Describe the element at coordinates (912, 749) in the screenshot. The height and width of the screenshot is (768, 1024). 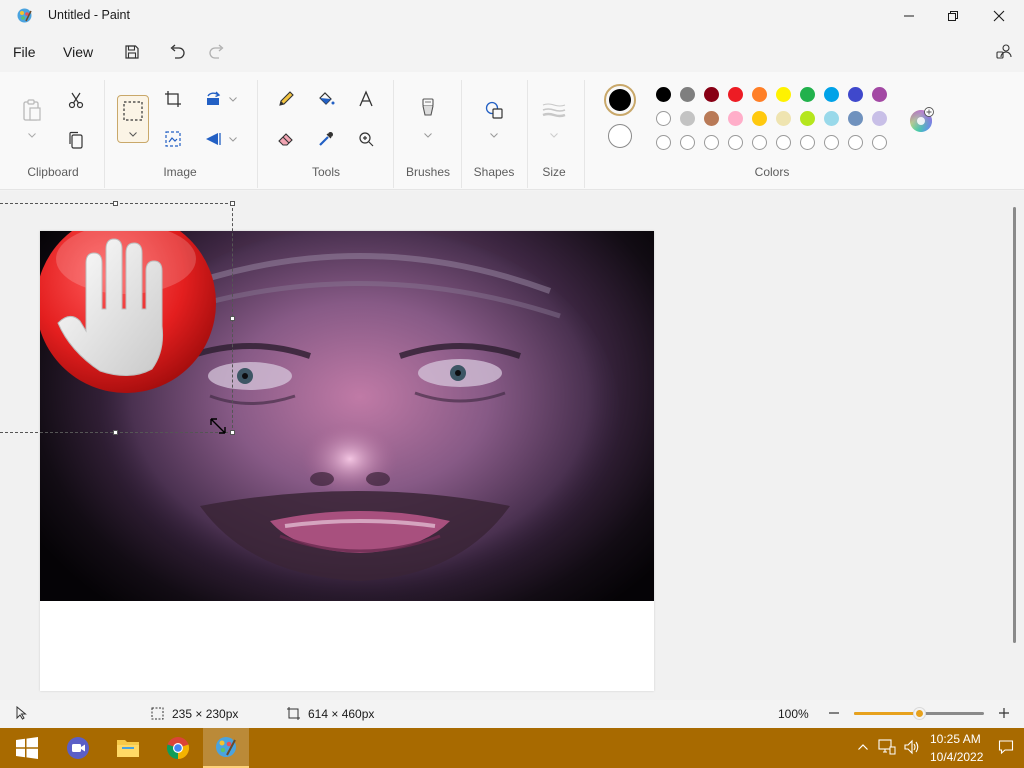
I see `volume-icon` at that location.